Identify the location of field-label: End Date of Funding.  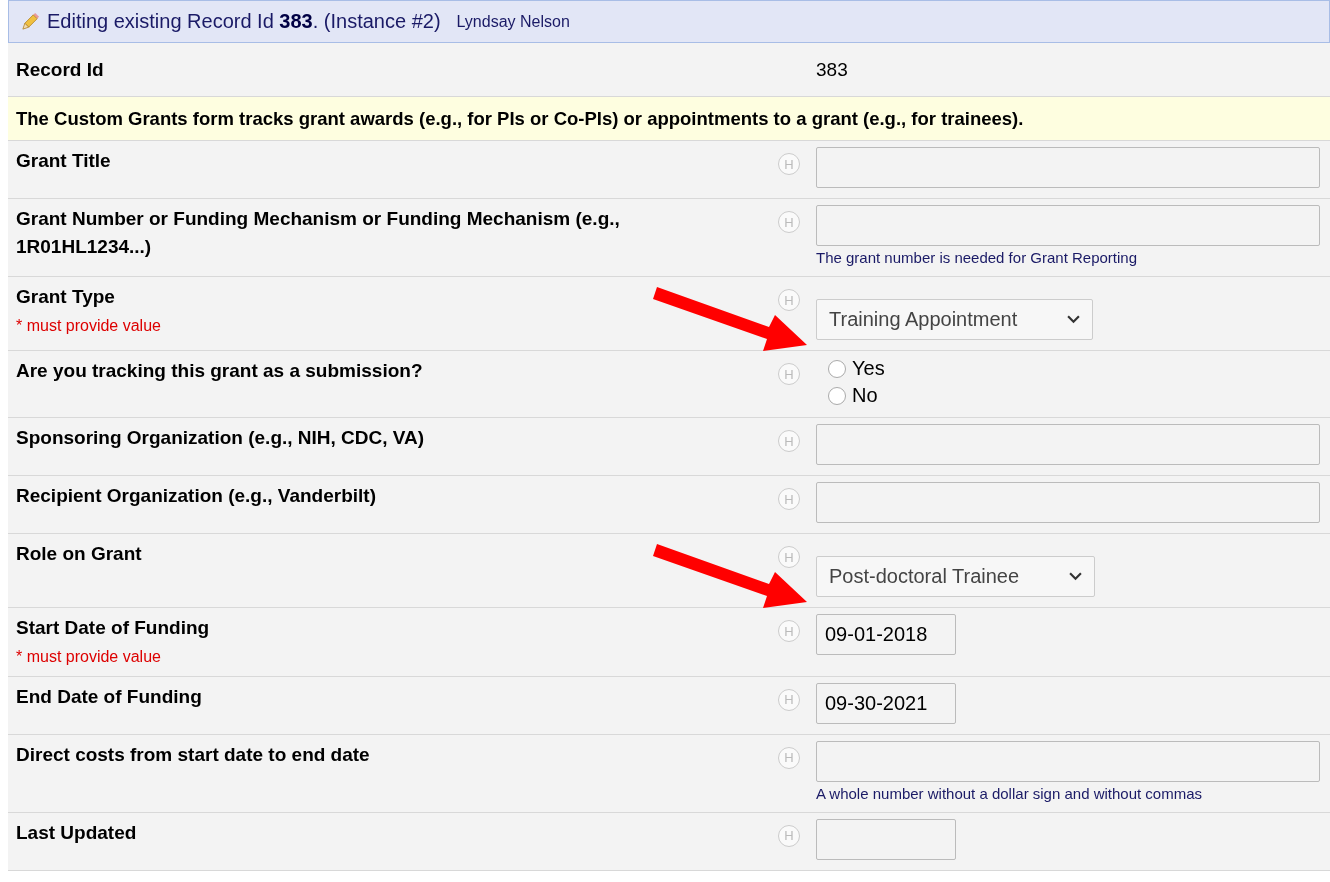
(109, 696).